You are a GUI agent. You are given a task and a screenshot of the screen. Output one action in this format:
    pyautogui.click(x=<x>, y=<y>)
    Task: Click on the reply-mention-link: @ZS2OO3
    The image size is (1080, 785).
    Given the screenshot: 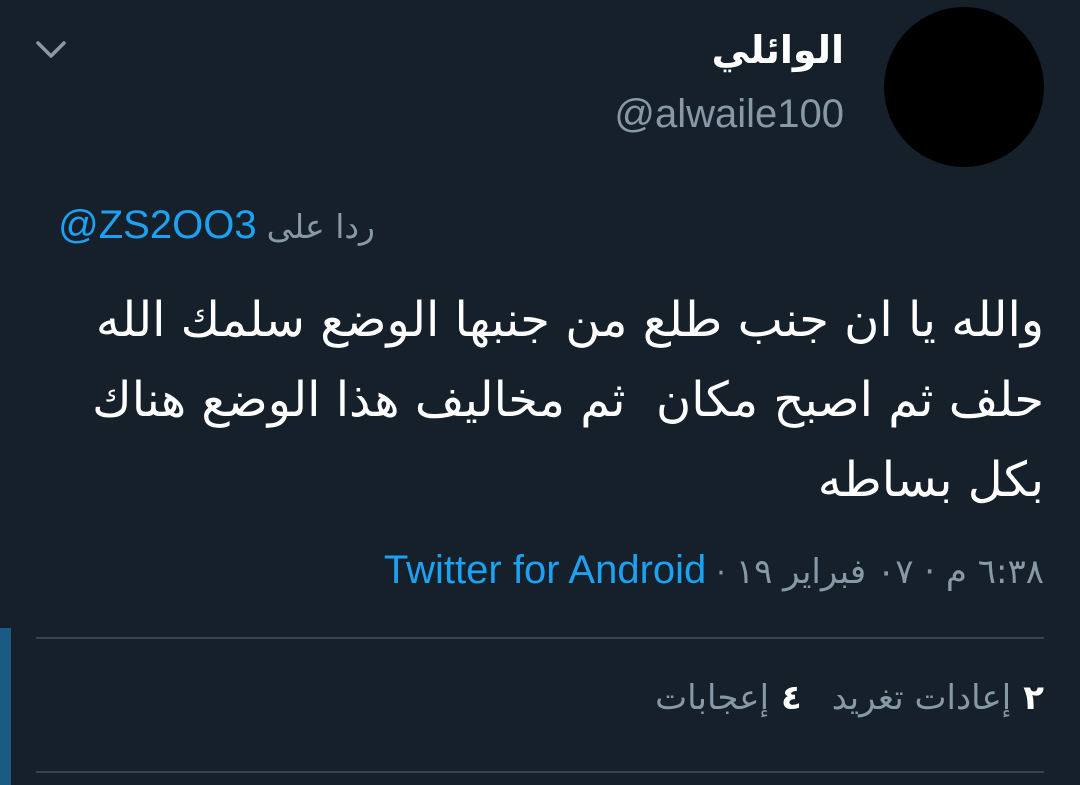 What is the action you would take?
    pyautogui.click(x=157, y=225)
    